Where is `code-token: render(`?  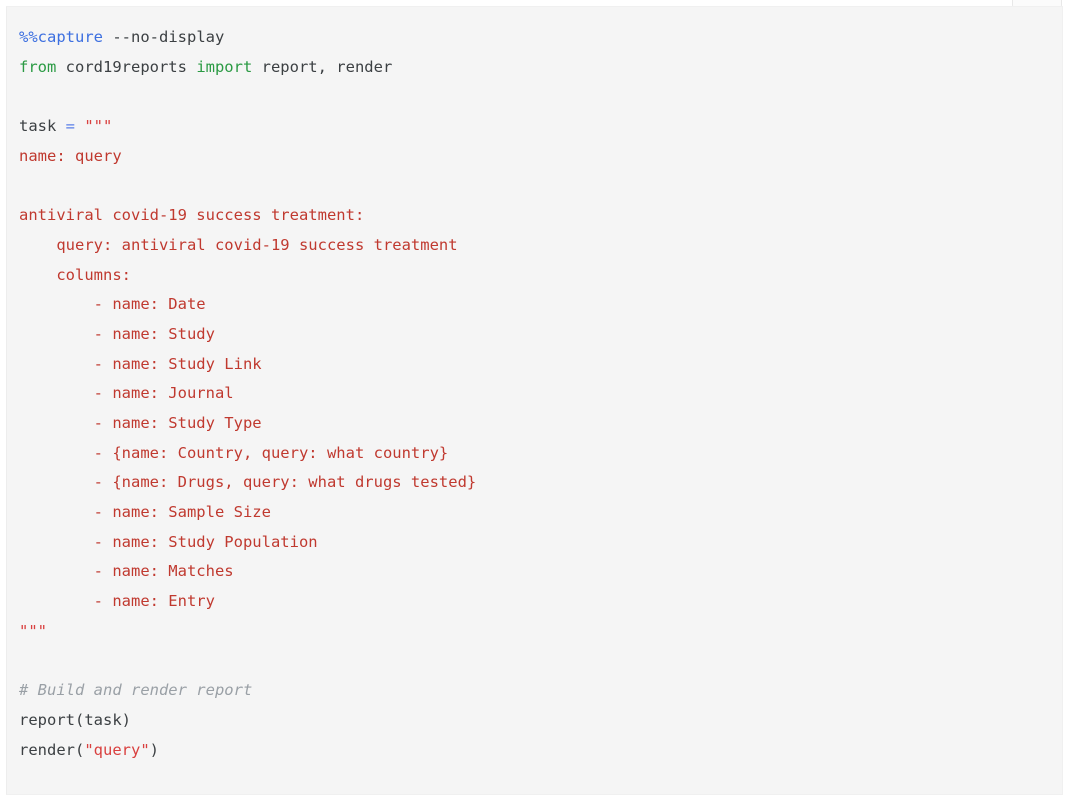
code-token: render( is located at coordinates (52, 749).